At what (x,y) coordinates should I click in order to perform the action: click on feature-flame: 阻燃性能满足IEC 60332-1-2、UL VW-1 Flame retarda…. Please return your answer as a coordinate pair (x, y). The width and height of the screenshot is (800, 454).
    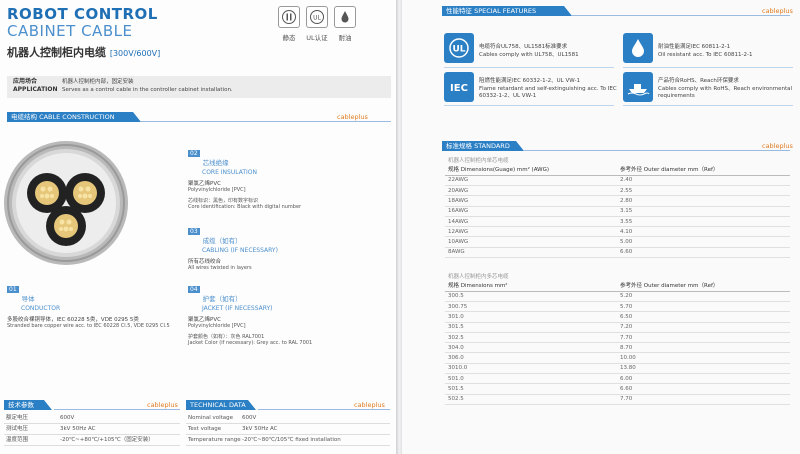
    Looking at the image, I should click on (548, 88).